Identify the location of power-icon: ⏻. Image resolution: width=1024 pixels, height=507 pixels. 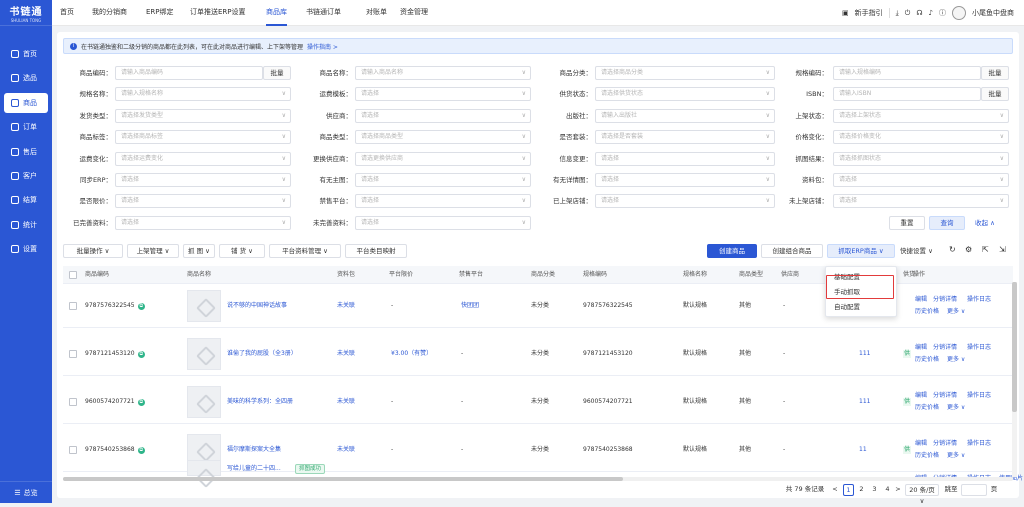
(908, 13).